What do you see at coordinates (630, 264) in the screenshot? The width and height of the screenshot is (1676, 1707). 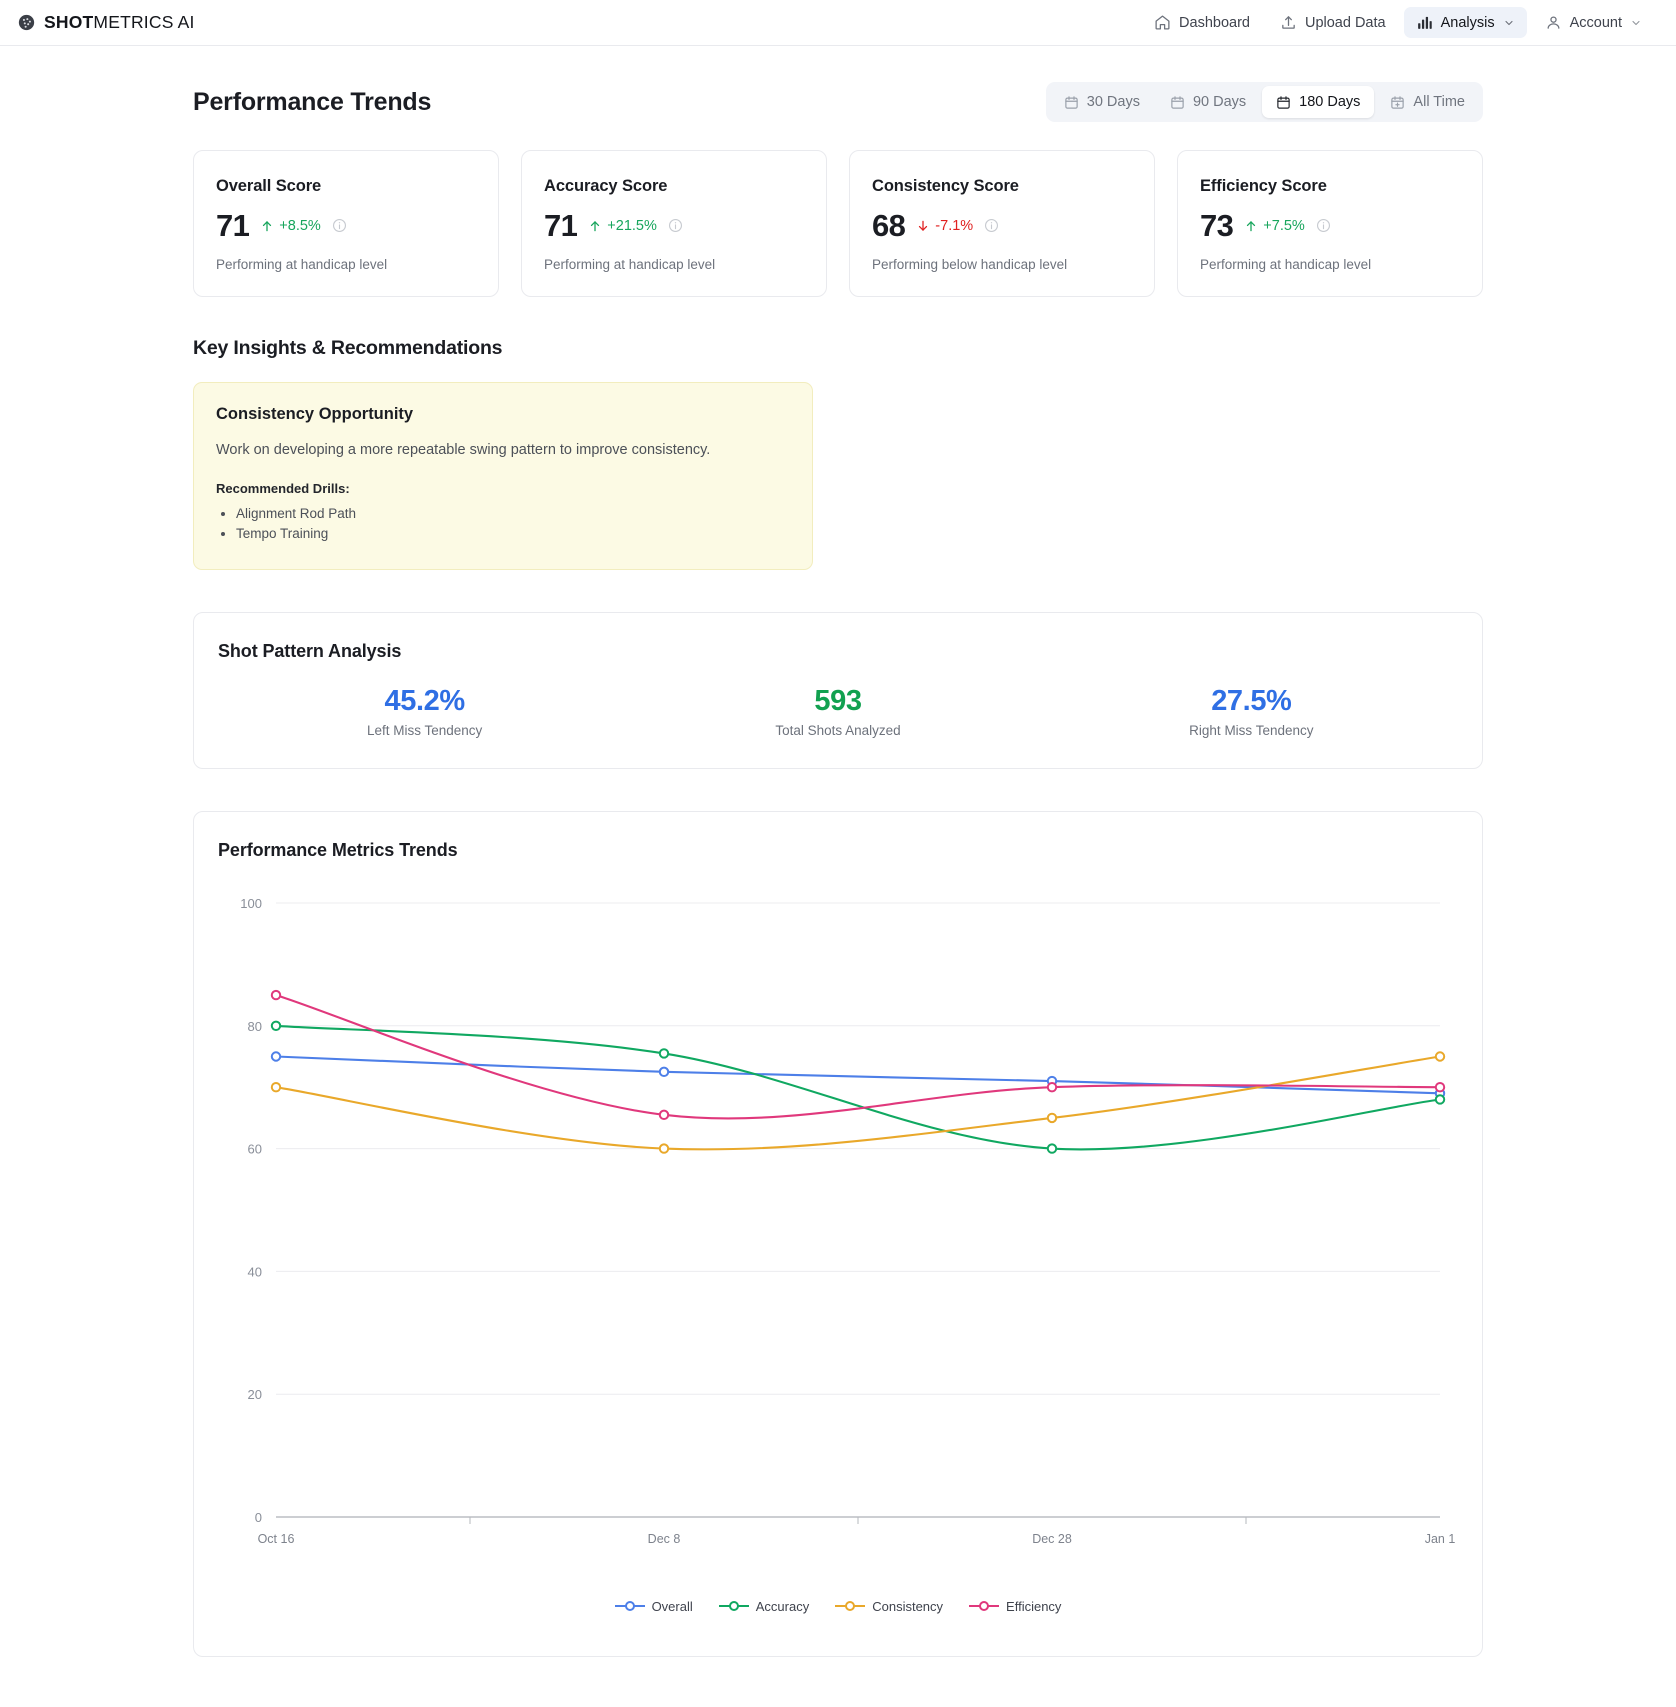 I see `score-card-accuracy-note: Performing at handicap level` at bounding box center [630, 264].